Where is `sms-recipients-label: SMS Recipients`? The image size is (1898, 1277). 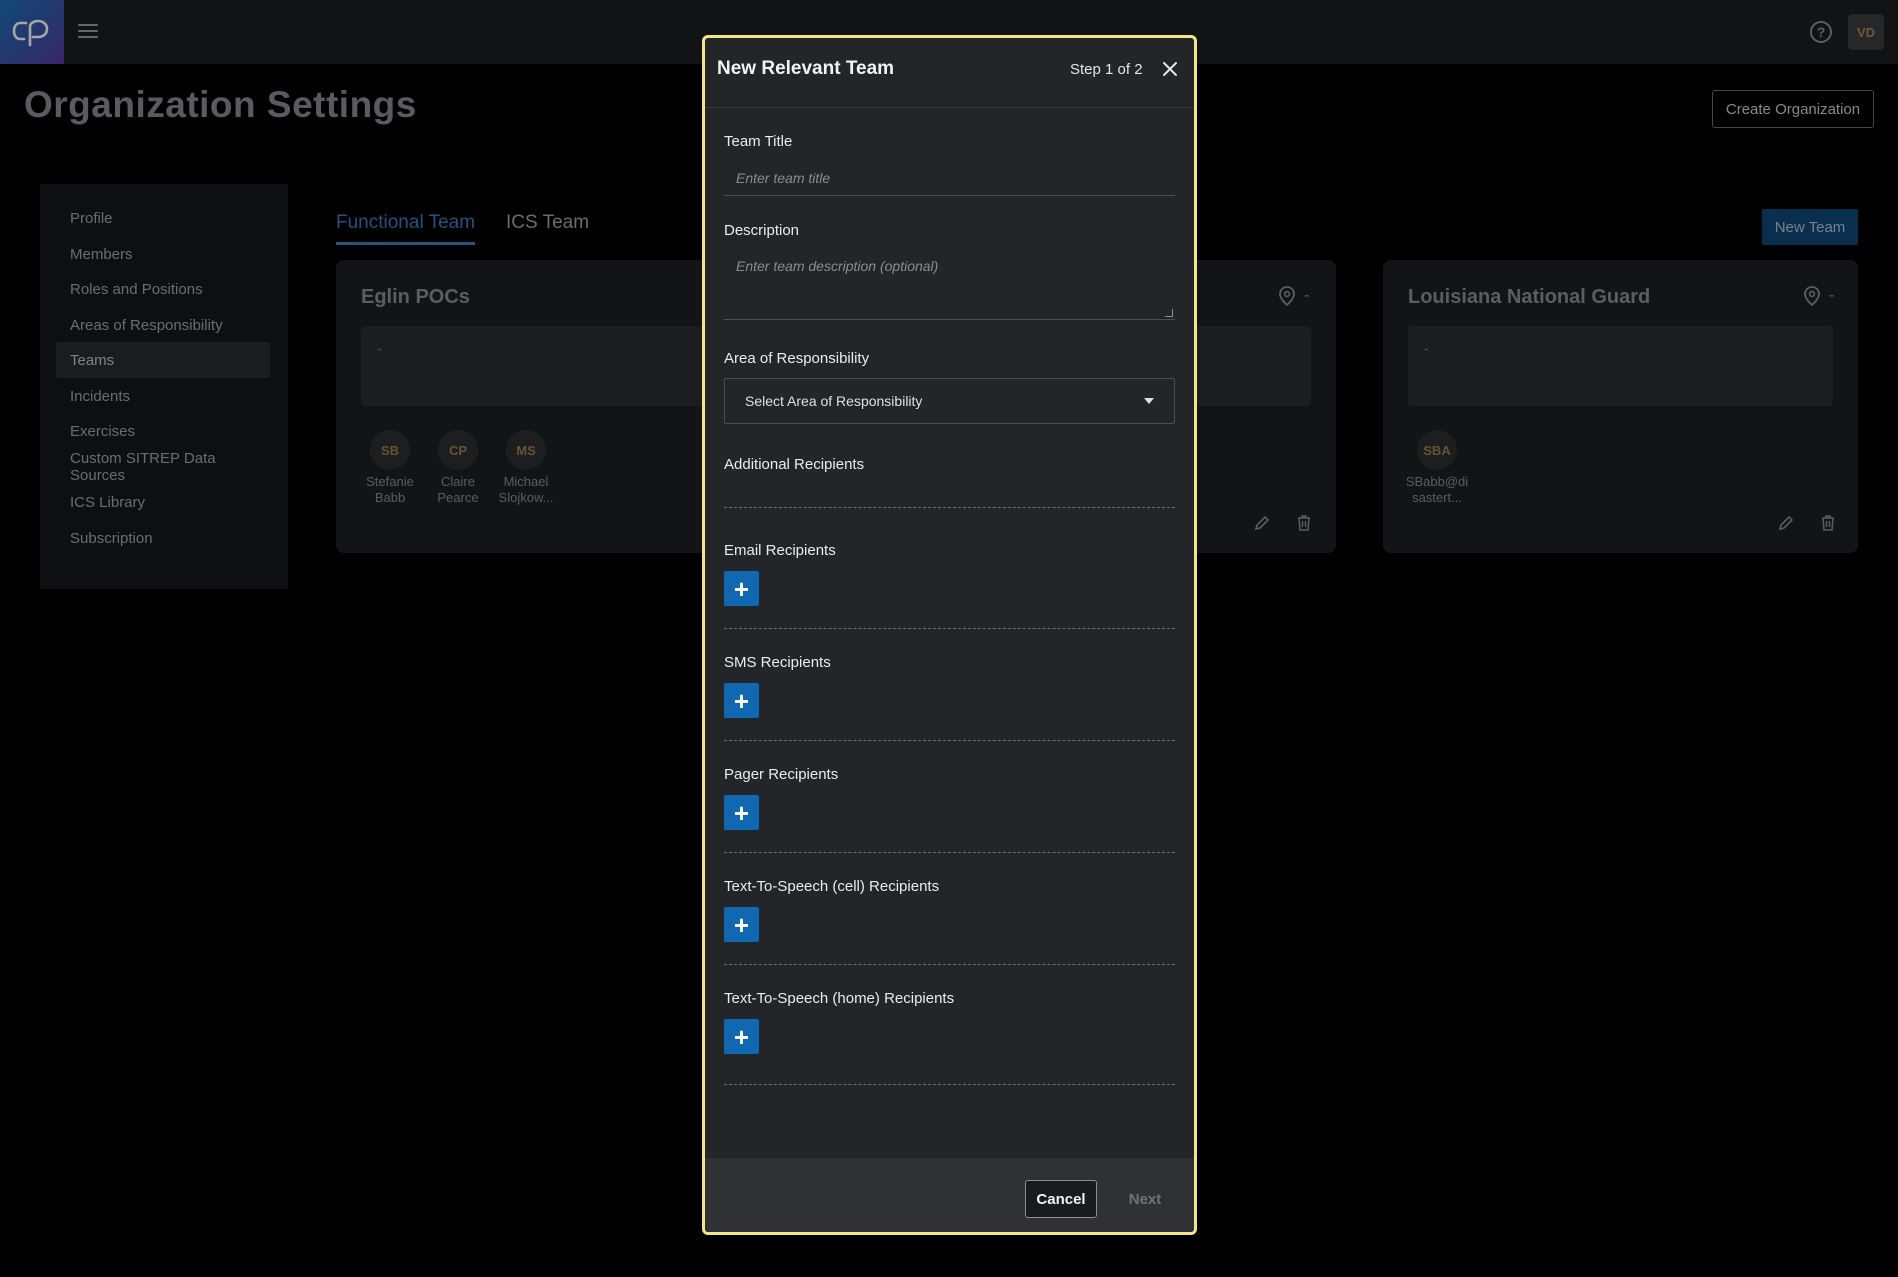 sms-recipients-label: SMS Recipients is located at coordinates (777, 662).